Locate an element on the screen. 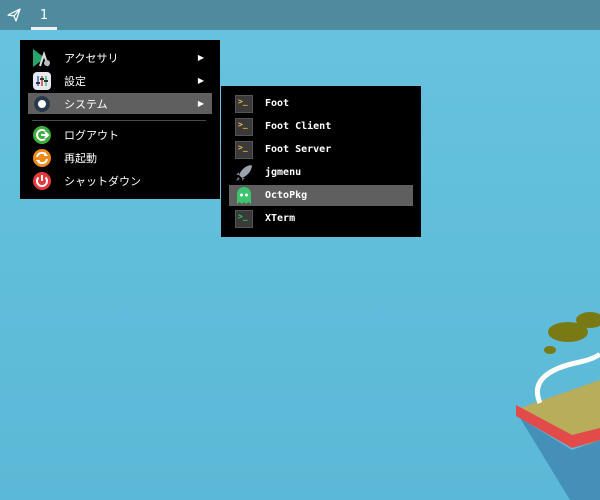 The height and width of the screenshot is (500, 600). menu-item-label: 設定 is located at coordinates (75, 81).